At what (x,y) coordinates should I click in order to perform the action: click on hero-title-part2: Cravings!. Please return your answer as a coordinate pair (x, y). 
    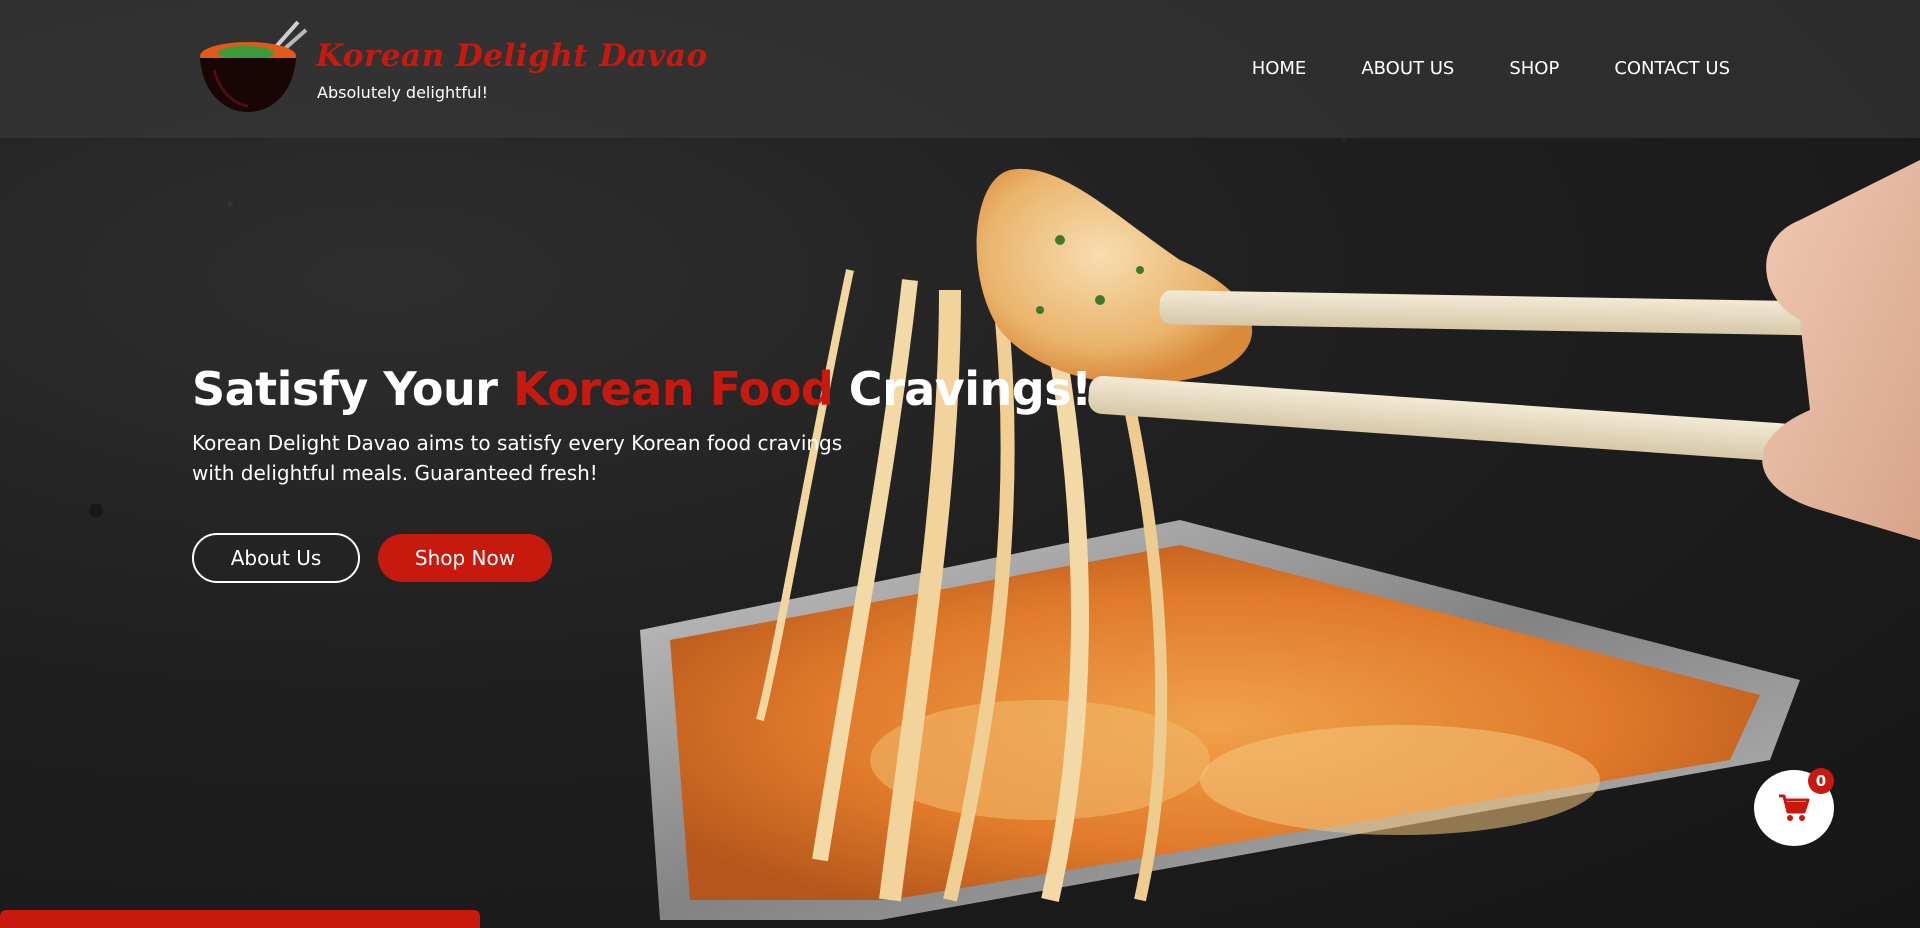
    Looking at the image, I should click on (962, 389).